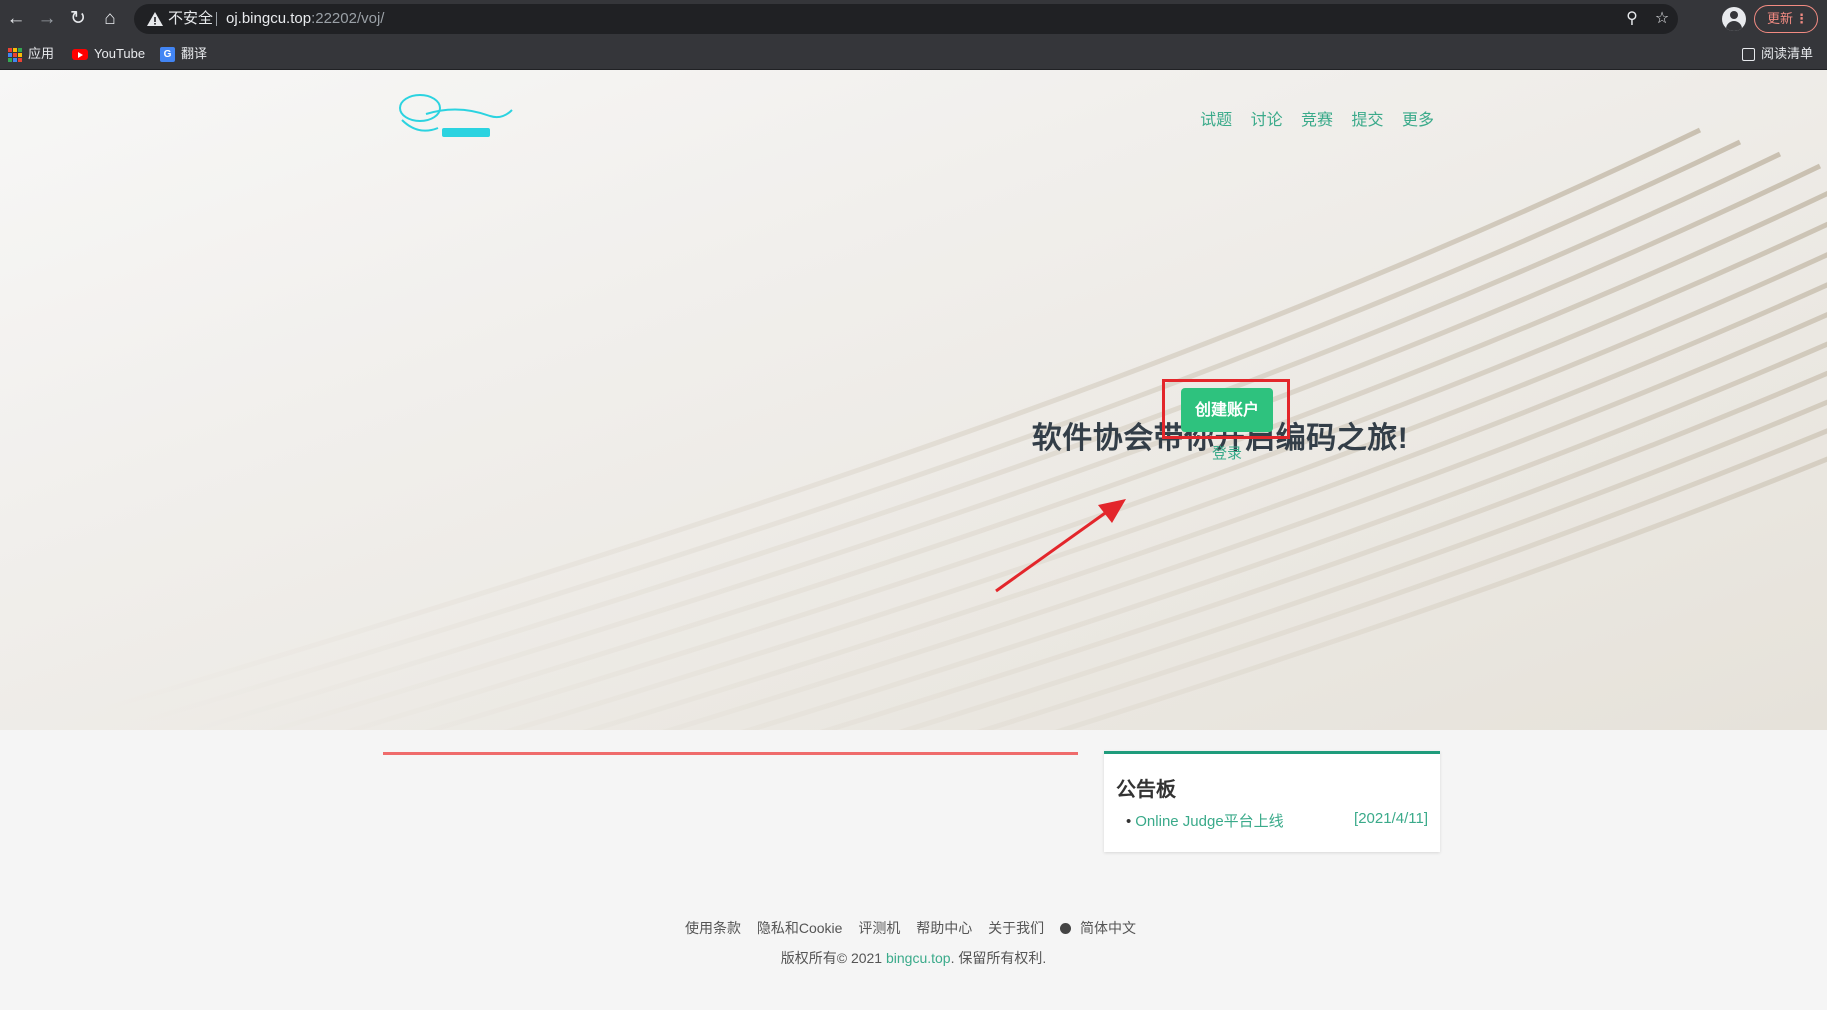 The image size is (1827, 1010). Describe the element at coordinates (269, 18) in the screenshot. I see `url-host: oj.bingcu.top` at that location.